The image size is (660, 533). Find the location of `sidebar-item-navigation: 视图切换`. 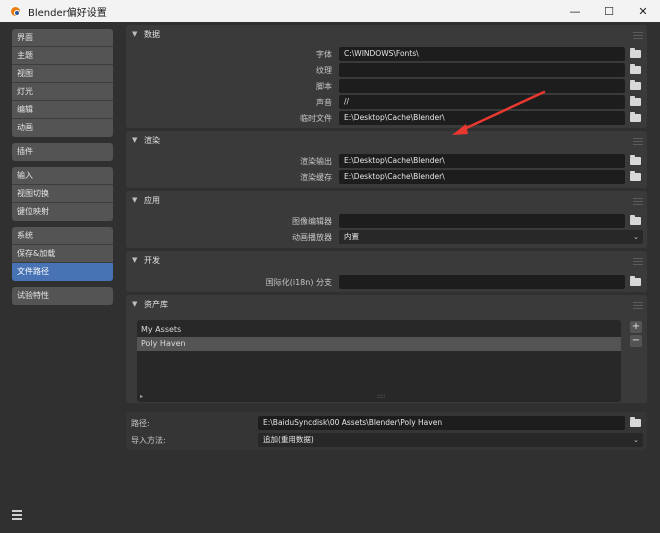

sidebar-item-navigation: 视图切换 is located at coordinates (62, 194).